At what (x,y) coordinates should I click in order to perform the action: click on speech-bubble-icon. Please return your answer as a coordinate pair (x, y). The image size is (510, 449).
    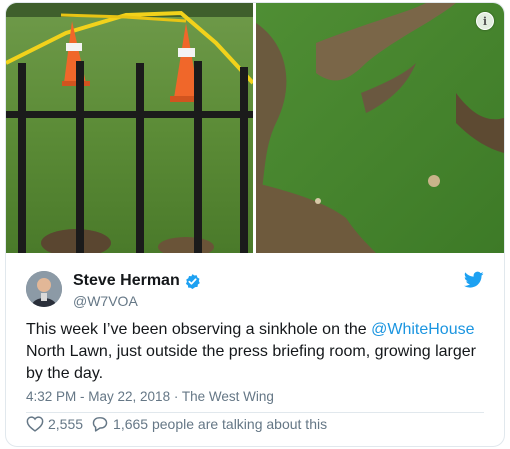
    Looking at the image, I should click on (100, 424).